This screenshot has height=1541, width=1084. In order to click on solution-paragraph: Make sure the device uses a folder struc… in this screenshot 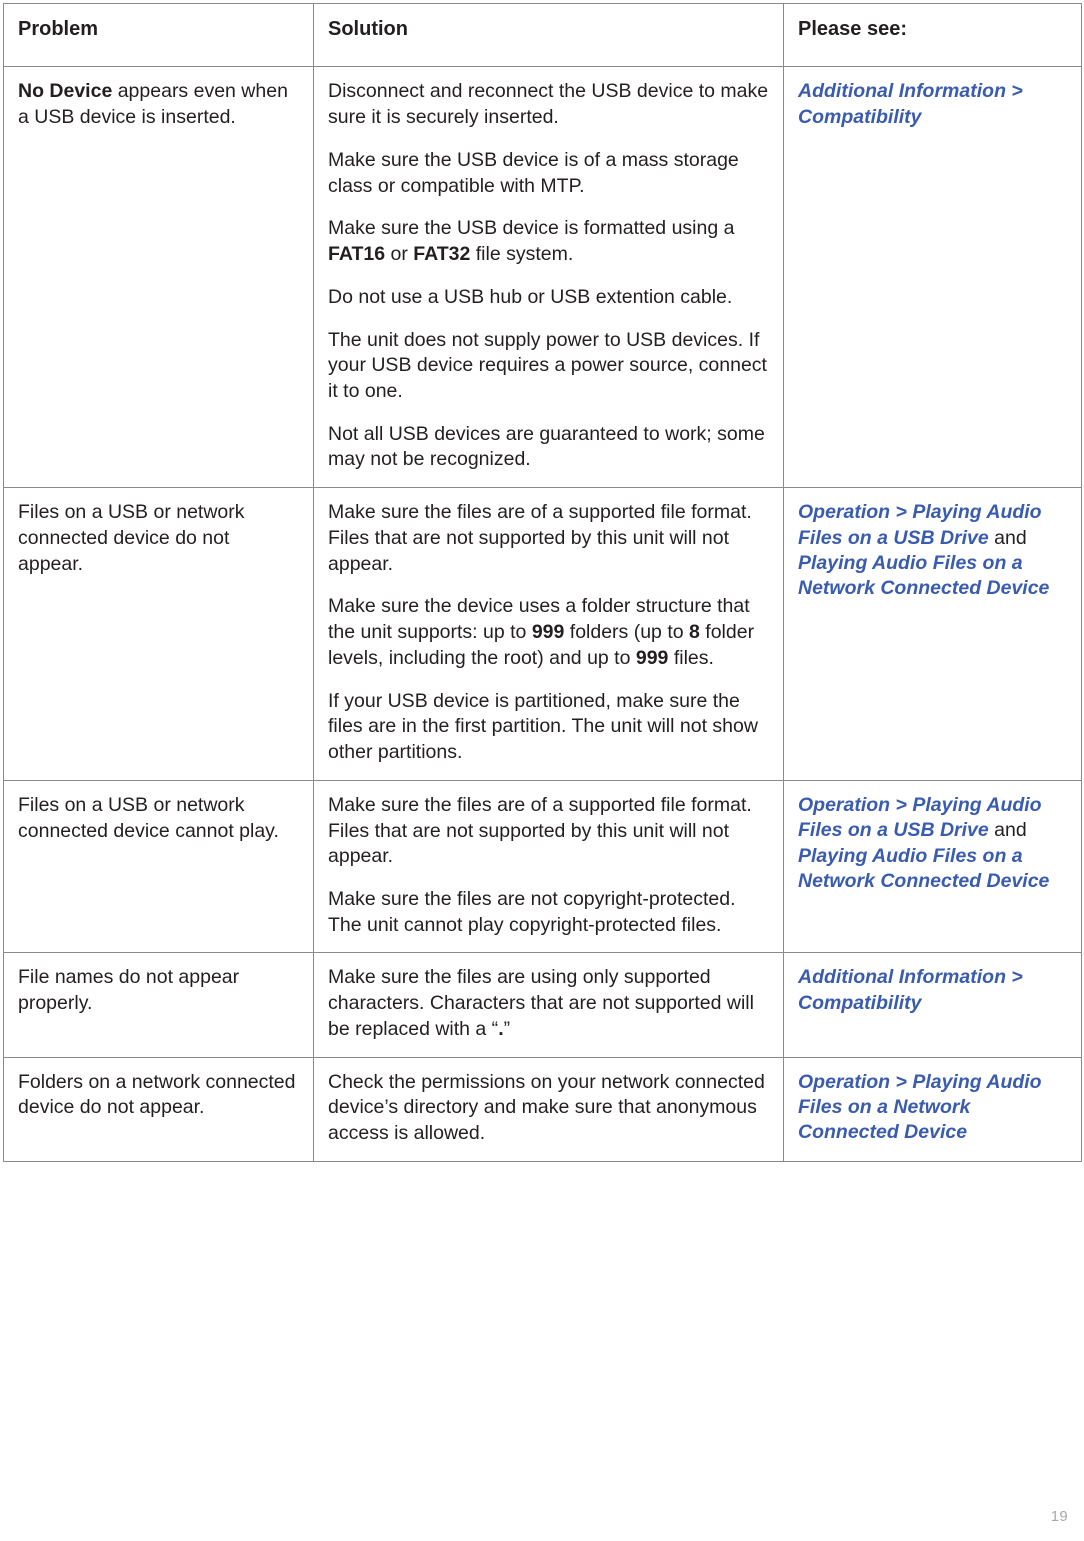, I will do `click(541, 632)`.